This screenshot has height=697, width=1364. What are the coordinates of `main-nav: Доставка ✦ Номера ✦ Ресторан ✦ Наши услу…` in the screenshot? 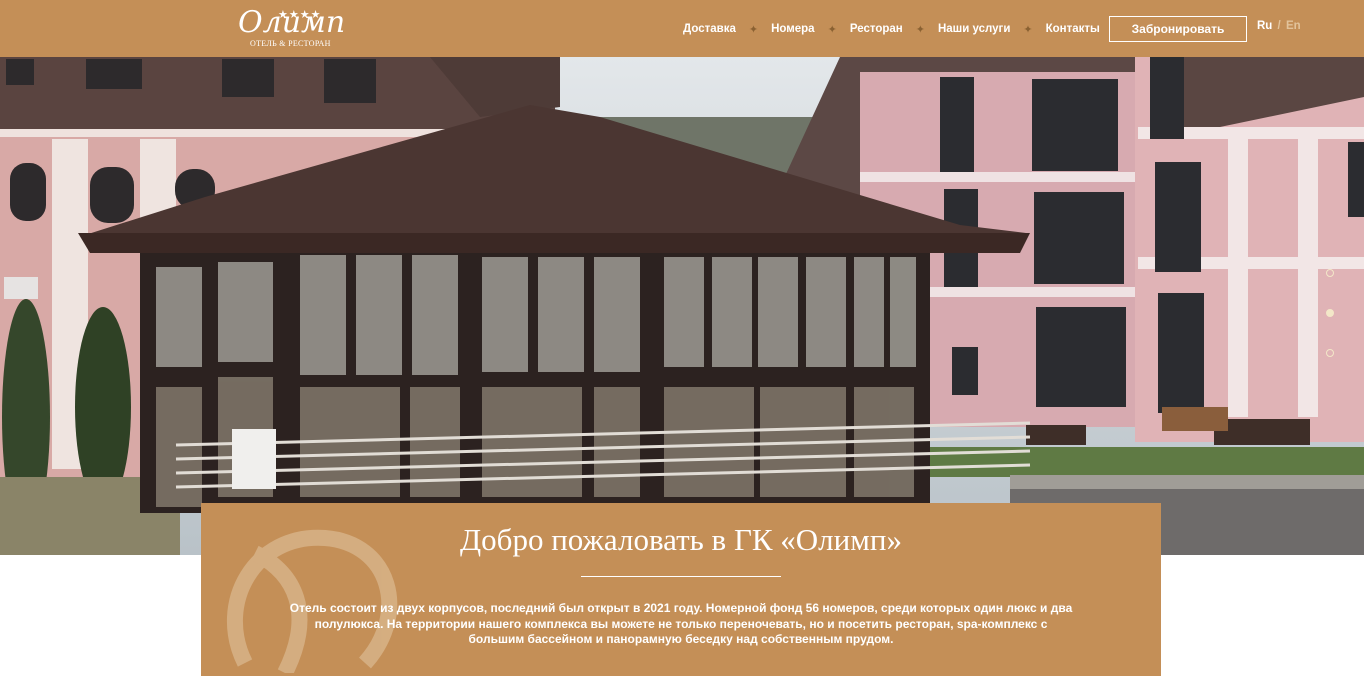 It's located at (891, 29).